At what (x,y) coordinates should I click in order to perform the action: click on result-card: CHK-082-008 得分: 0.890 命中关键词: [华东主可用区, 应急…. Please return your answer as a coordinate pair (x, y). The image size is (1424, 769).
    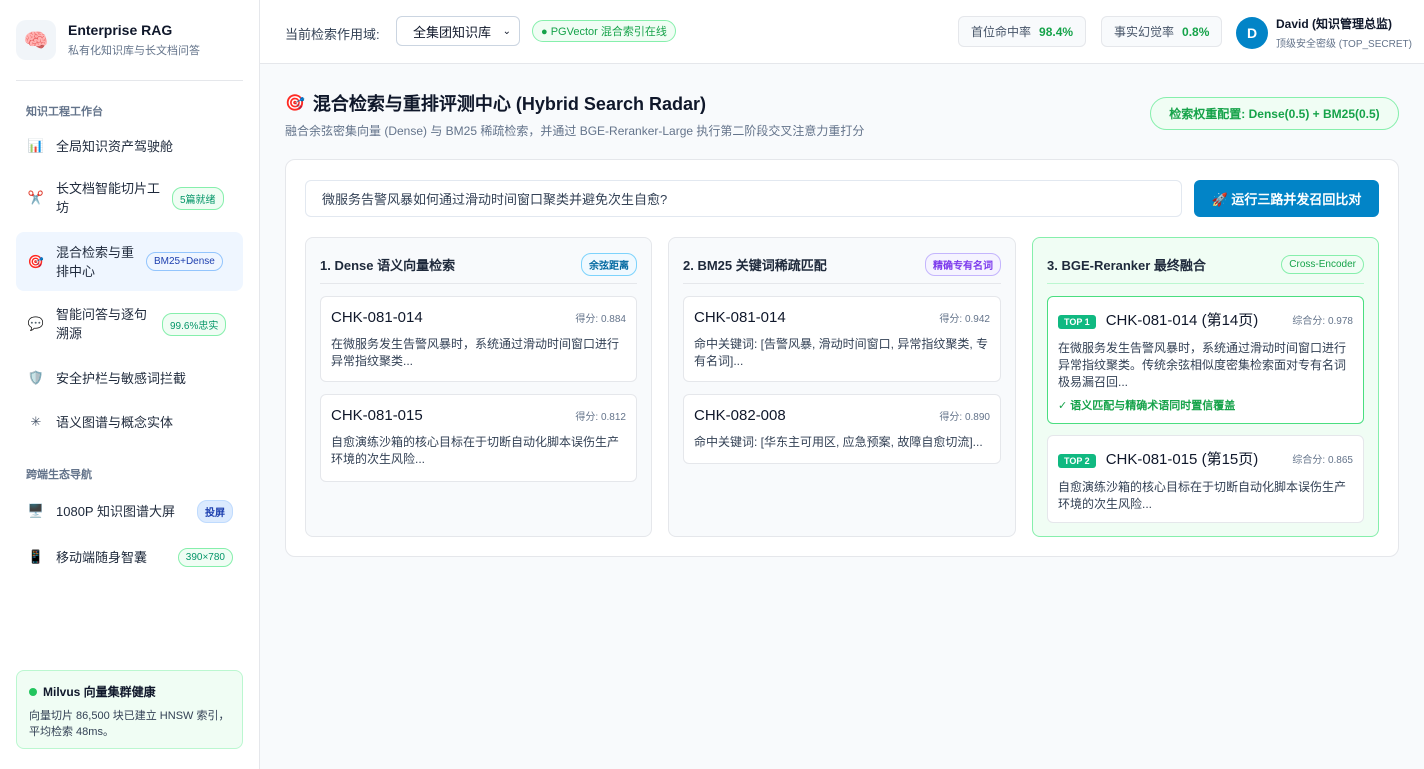
    Looking at the image, I should click on (842, 429).